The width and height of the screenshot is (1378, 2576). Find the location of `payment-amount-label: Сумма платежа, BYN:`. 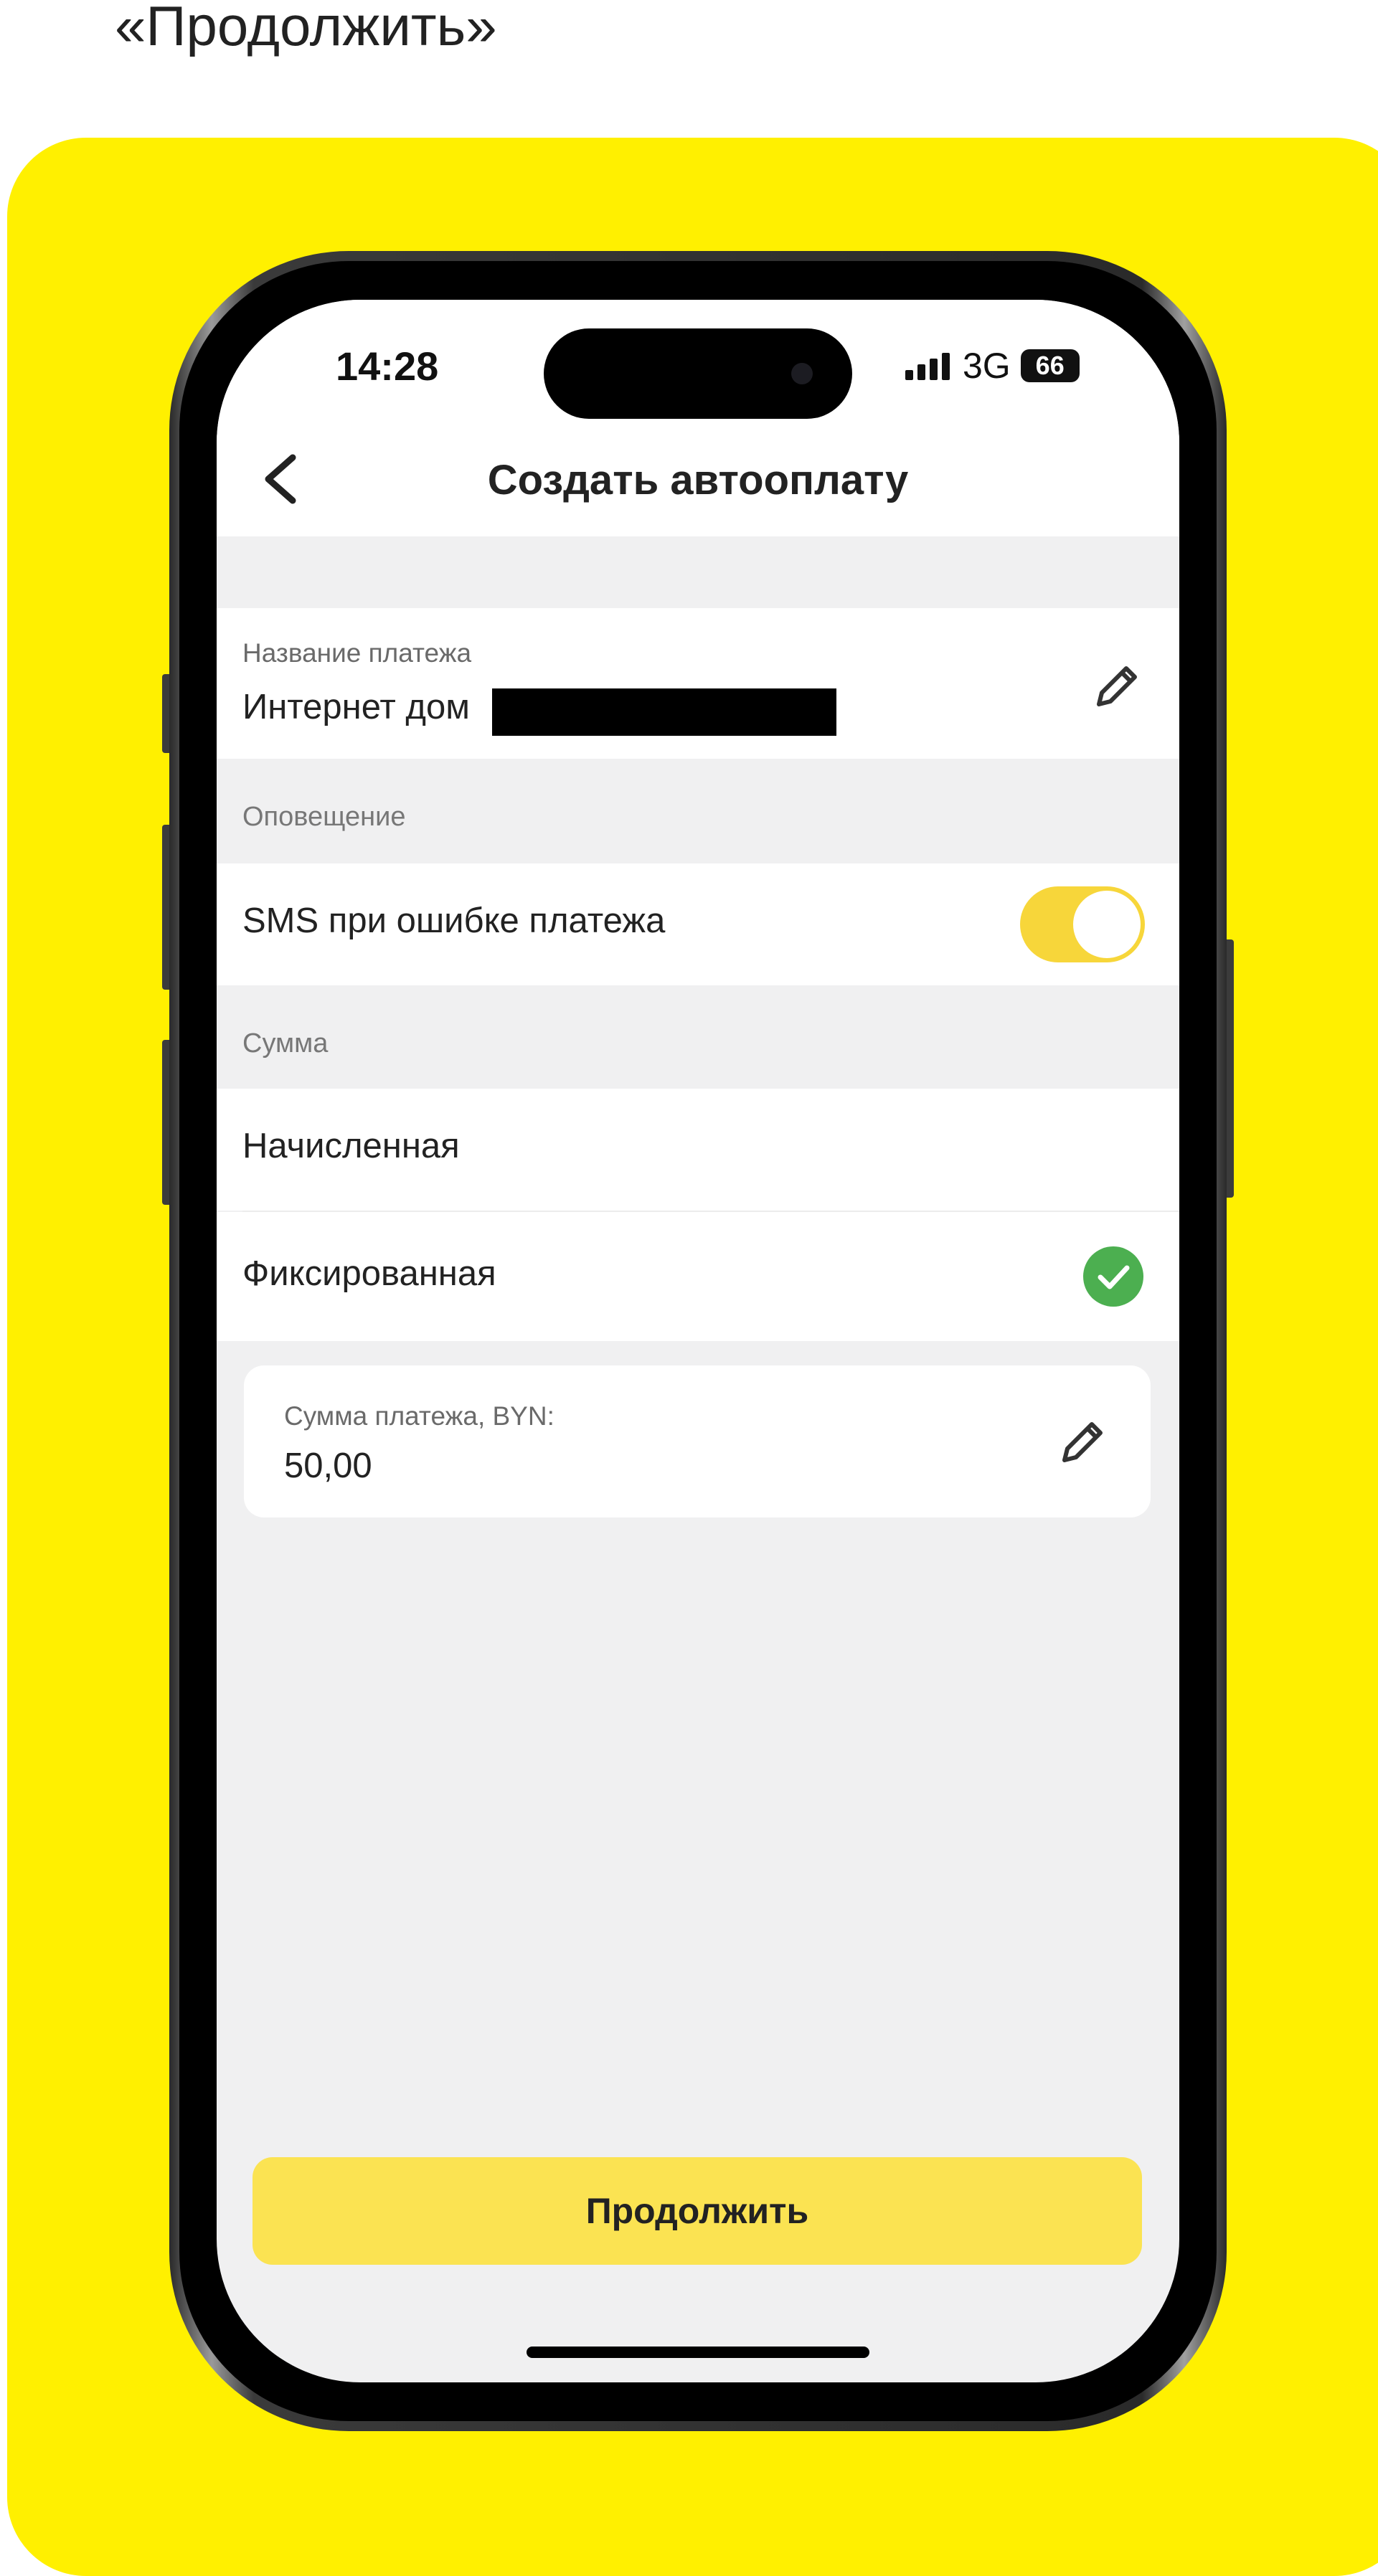

payment-amount-label: Сумма платежа, BYN: is located at coordinates (419, 1416).